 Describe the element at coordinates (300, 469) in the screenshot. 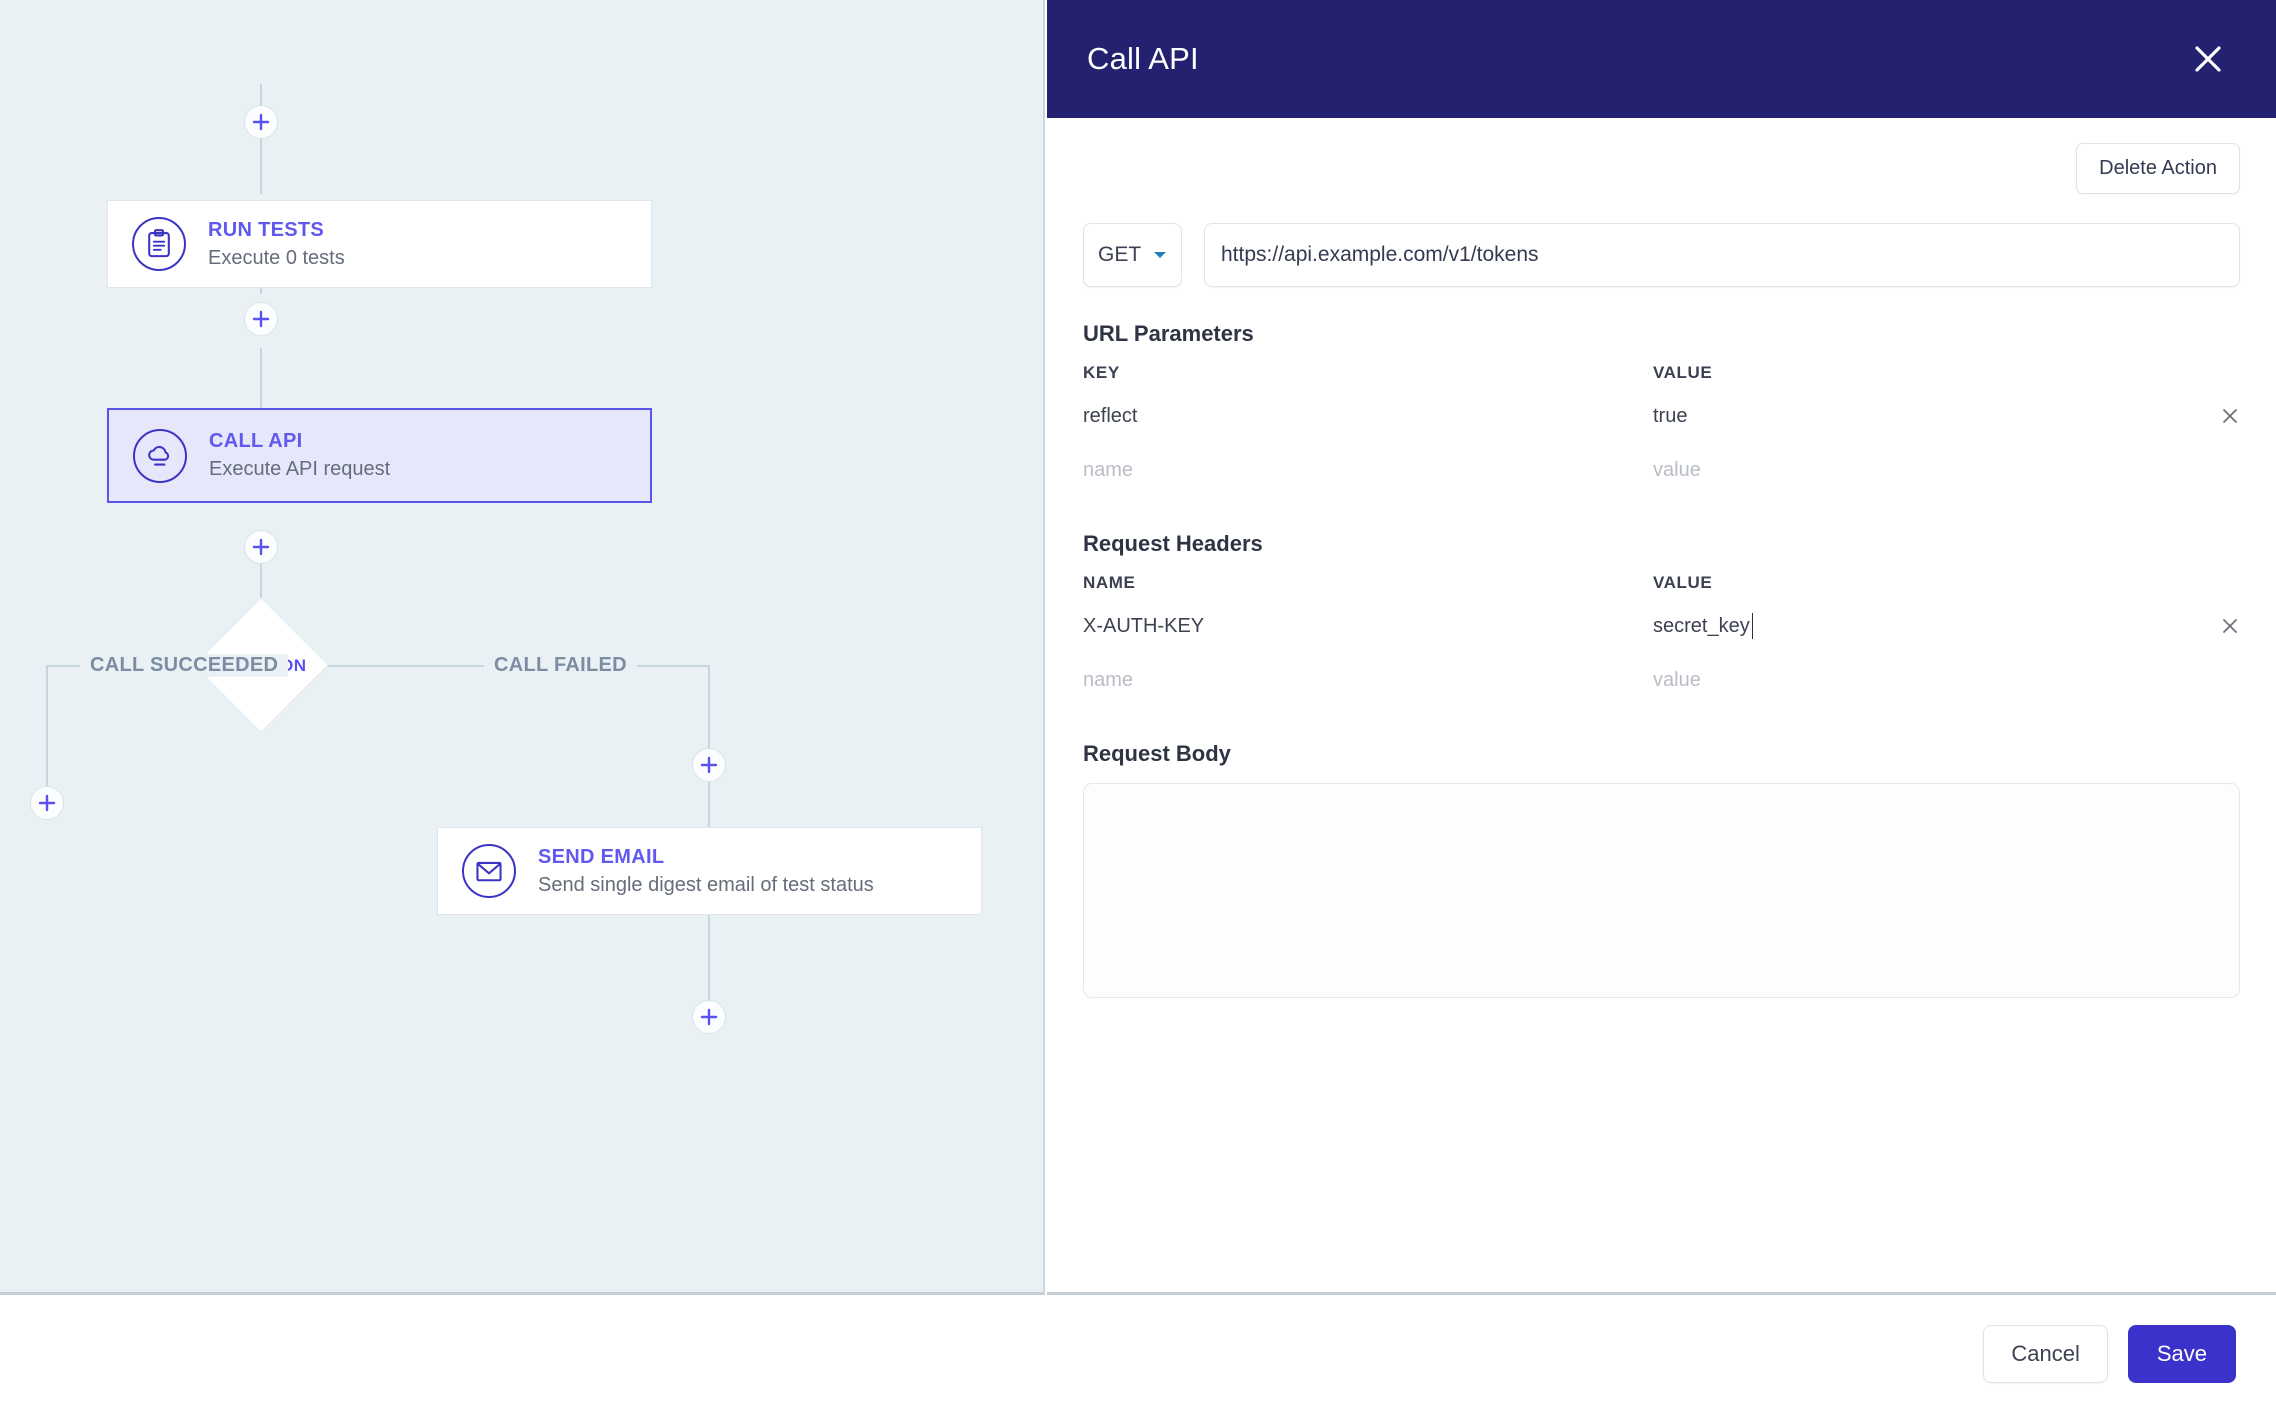

I see `node-subtitle: Execute API request` at that location.